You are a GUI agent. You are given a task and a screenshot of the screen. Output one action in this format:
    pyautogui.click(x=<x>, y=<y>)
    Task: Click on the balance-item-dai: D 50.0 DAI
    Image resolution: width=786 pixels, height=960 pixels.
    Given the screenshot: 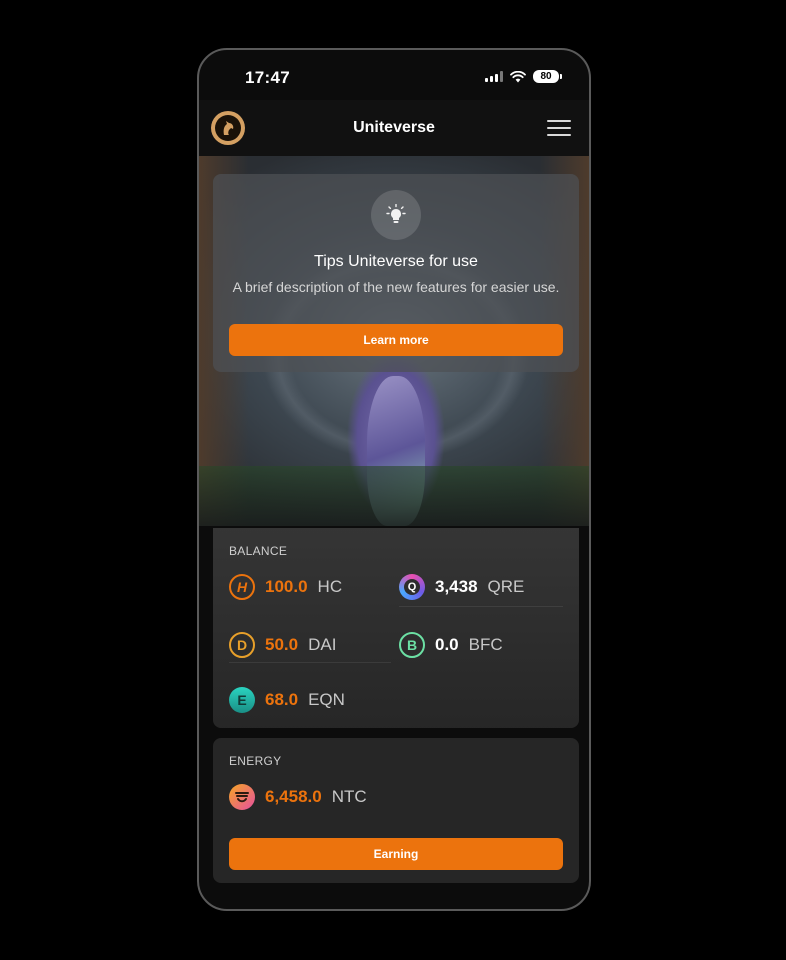 What is the action you would take?
    pyautogui.click(x=282, y=645)
    